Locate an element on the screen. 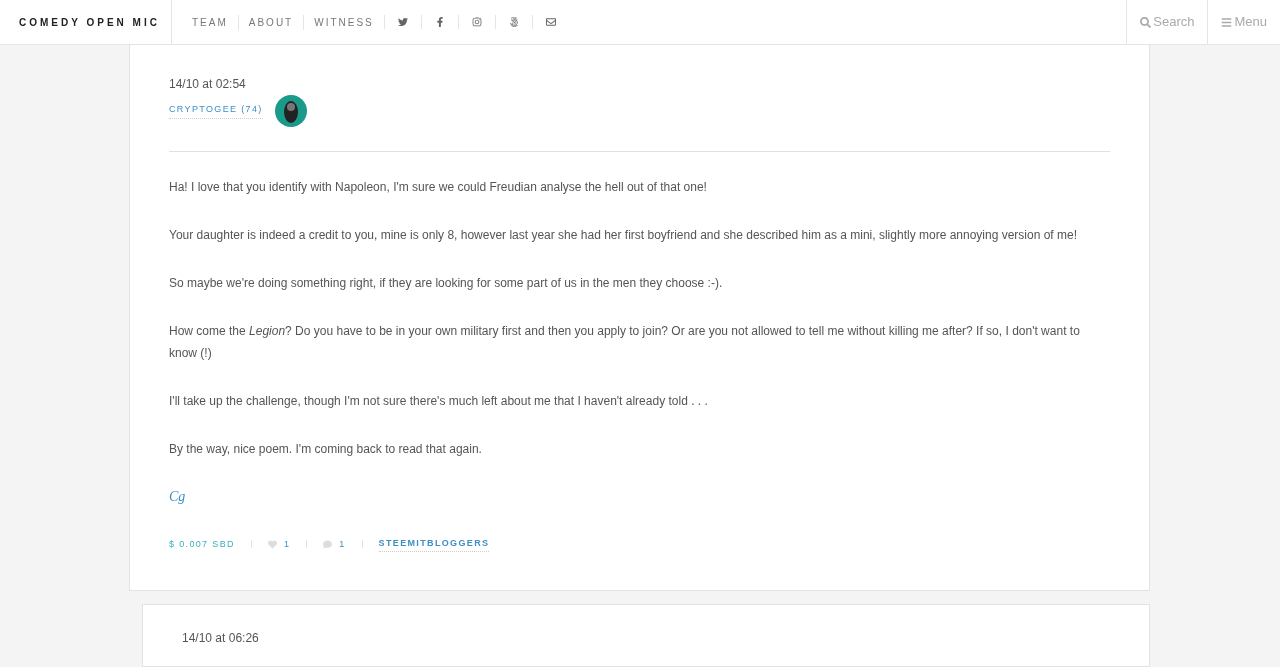 The width and height of the screenshot is (1280, 667). signature: Cg is located at coordinates (177, 497).